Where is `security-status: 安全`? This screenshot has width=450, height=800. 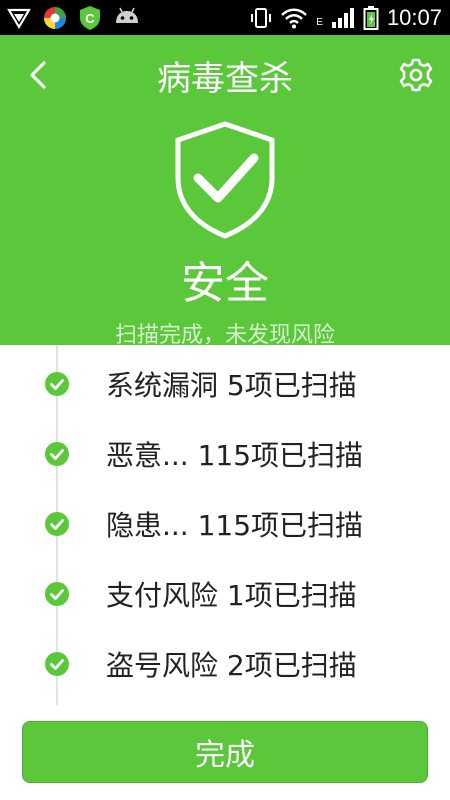
security-status: 安全 is located at coordinates (225, 283).